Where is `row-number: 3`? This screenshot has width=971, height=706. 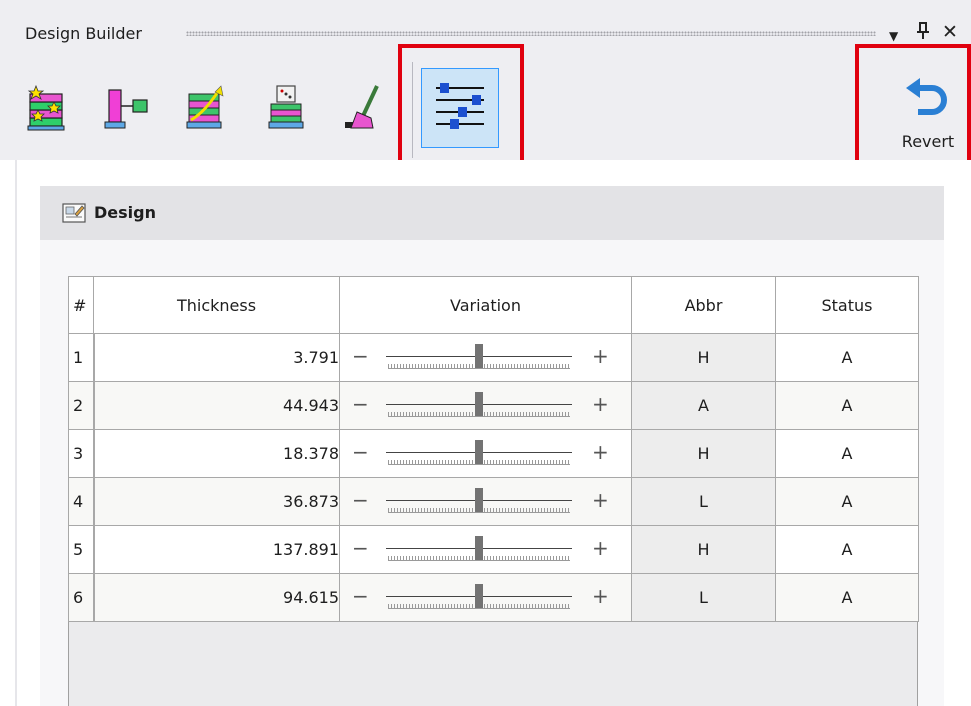 row-number: 3 is located at coordinates (81, 453).